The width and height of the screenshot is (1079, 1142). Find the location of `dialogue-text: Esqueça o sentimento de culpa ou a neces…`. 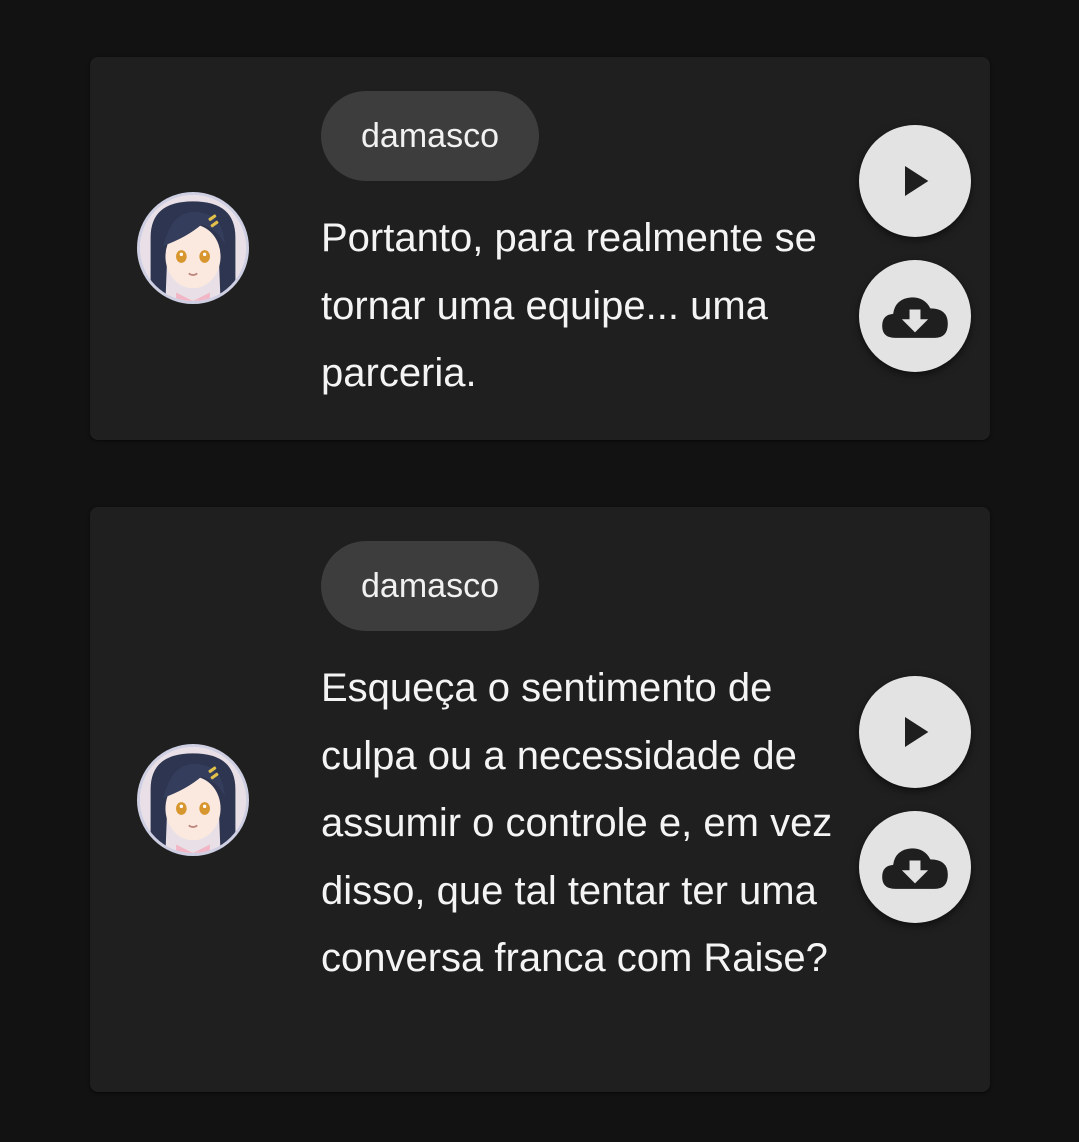

dialogue-text: Esqueça o sentimento de culpa ou a neces… is located at coordinates (577, 823).